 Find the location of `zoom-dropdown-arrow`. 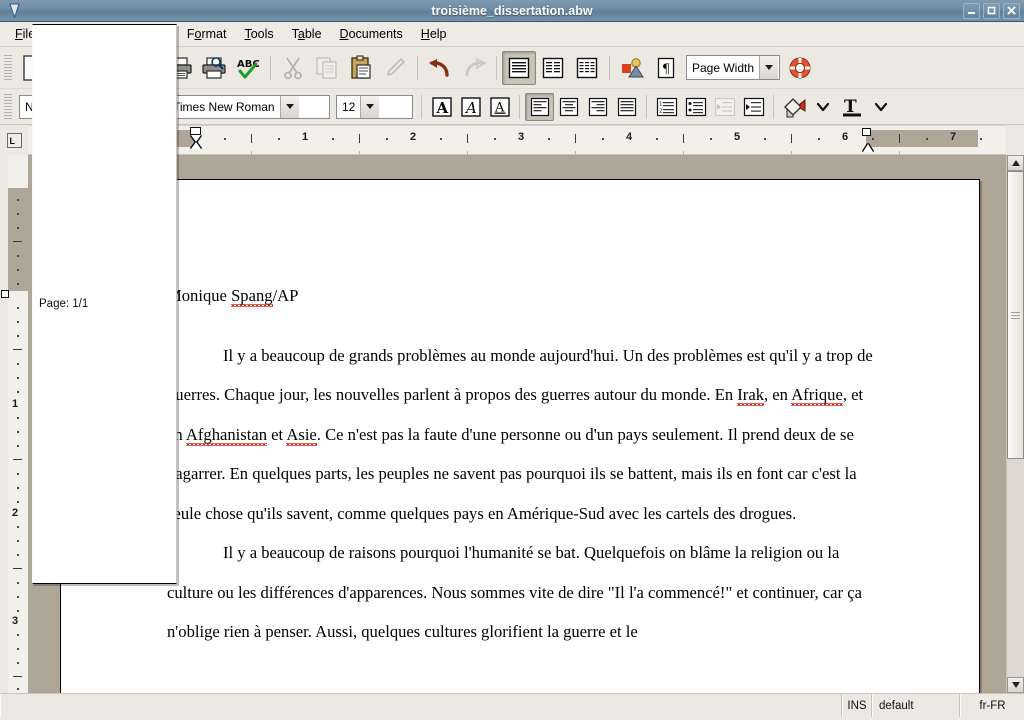

zoom-dropdown-arrow is located at coordinates (769, 67).